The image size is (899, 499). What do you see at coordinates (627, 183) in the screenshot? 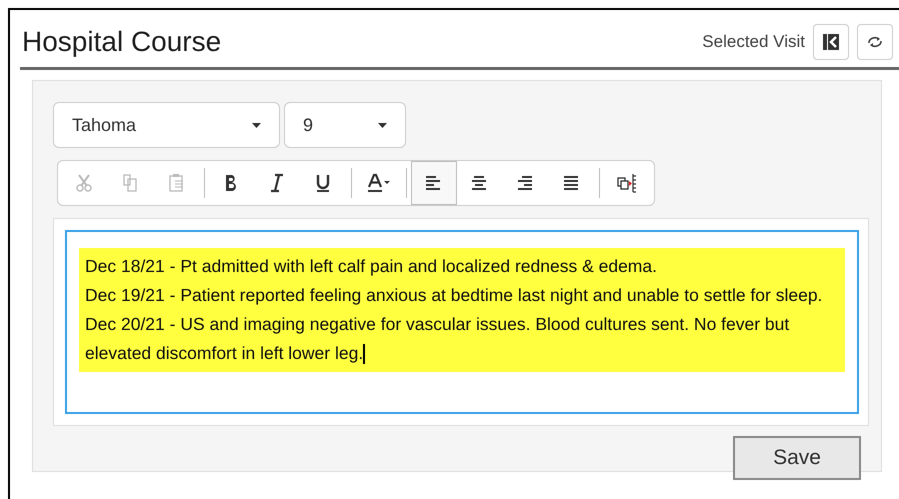
I see `insert-field-icon` at bounding box center [627, 183].